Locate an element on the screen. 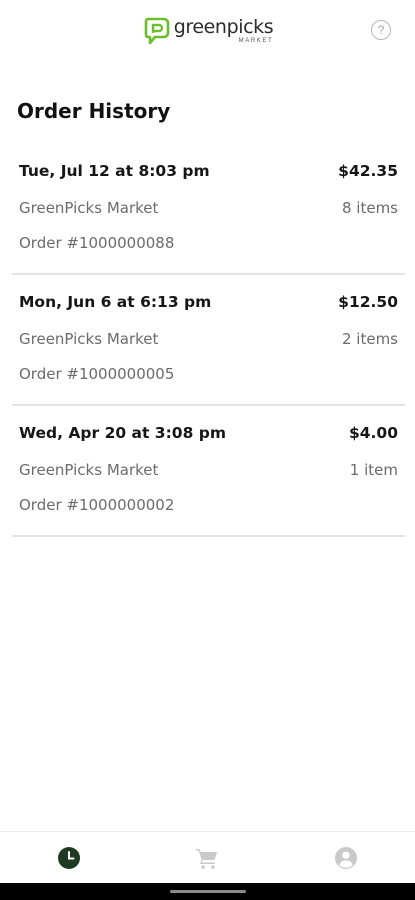  cart-icon is located at coordinates (207, 858).